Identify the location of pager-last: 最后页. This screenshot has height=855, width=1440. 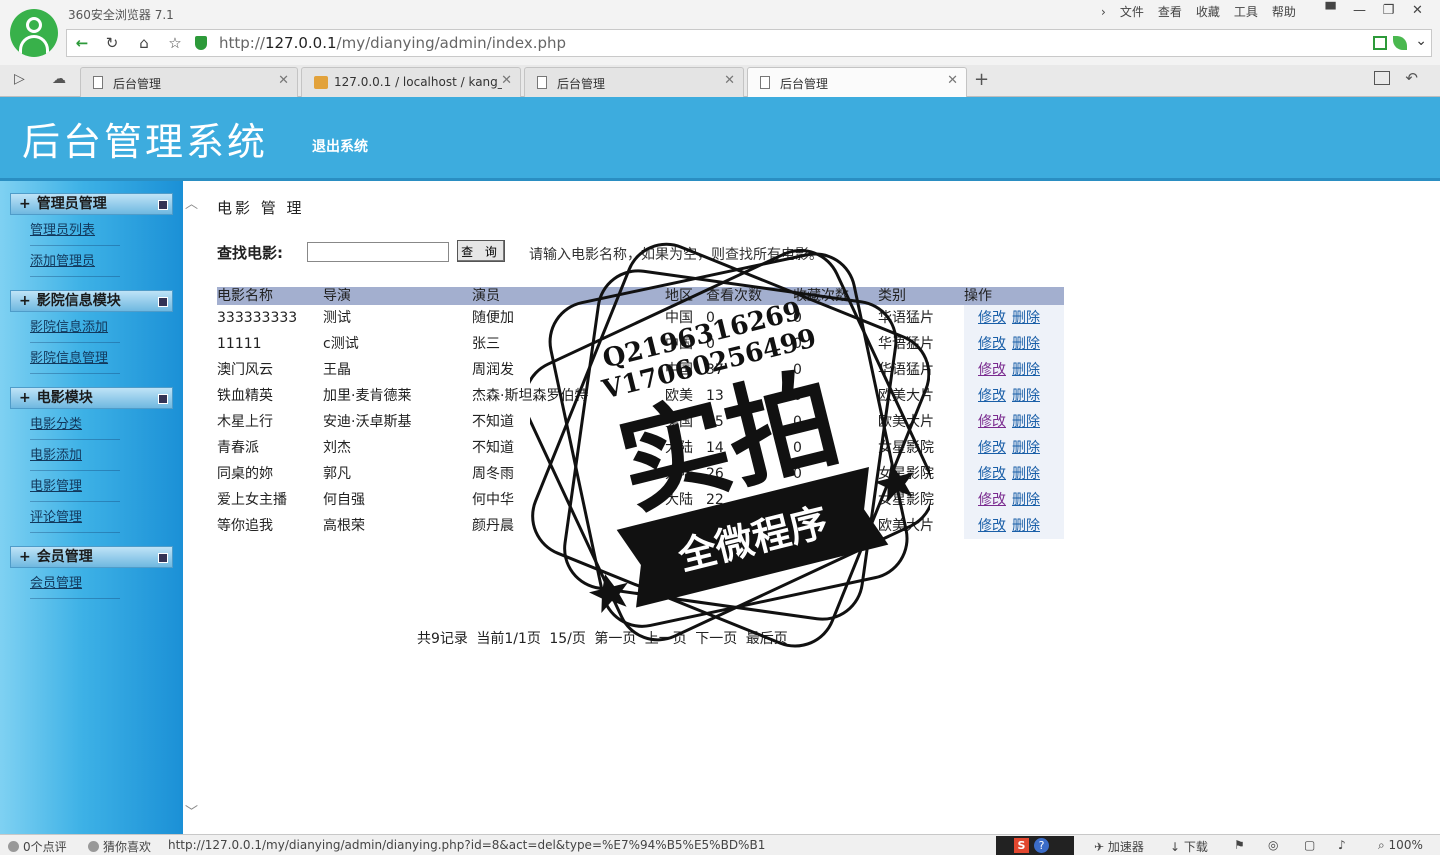
(767, 639).